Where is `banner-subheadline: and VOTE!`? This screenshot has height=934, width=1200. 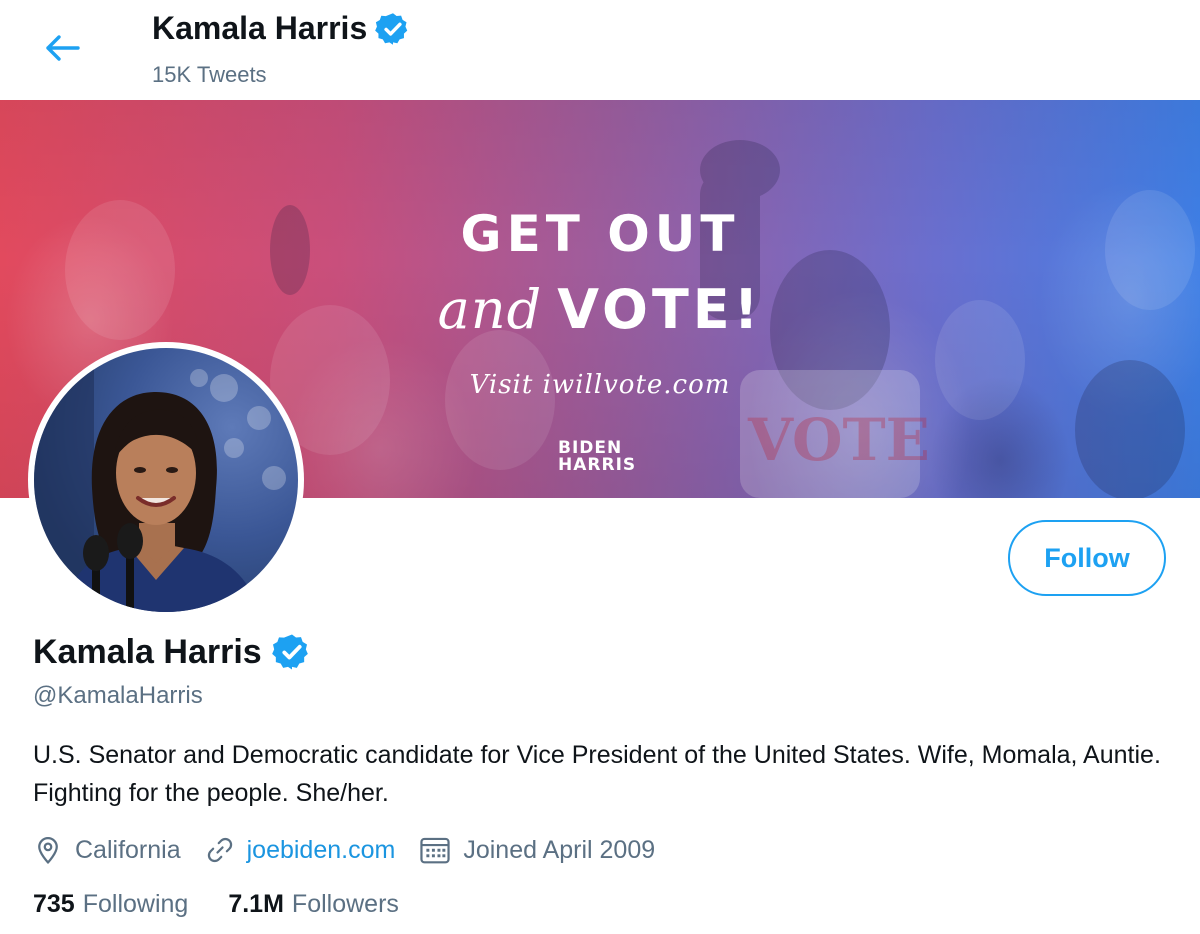 banner-subheadline: and VOTE! is located at coordinates (600, 309).